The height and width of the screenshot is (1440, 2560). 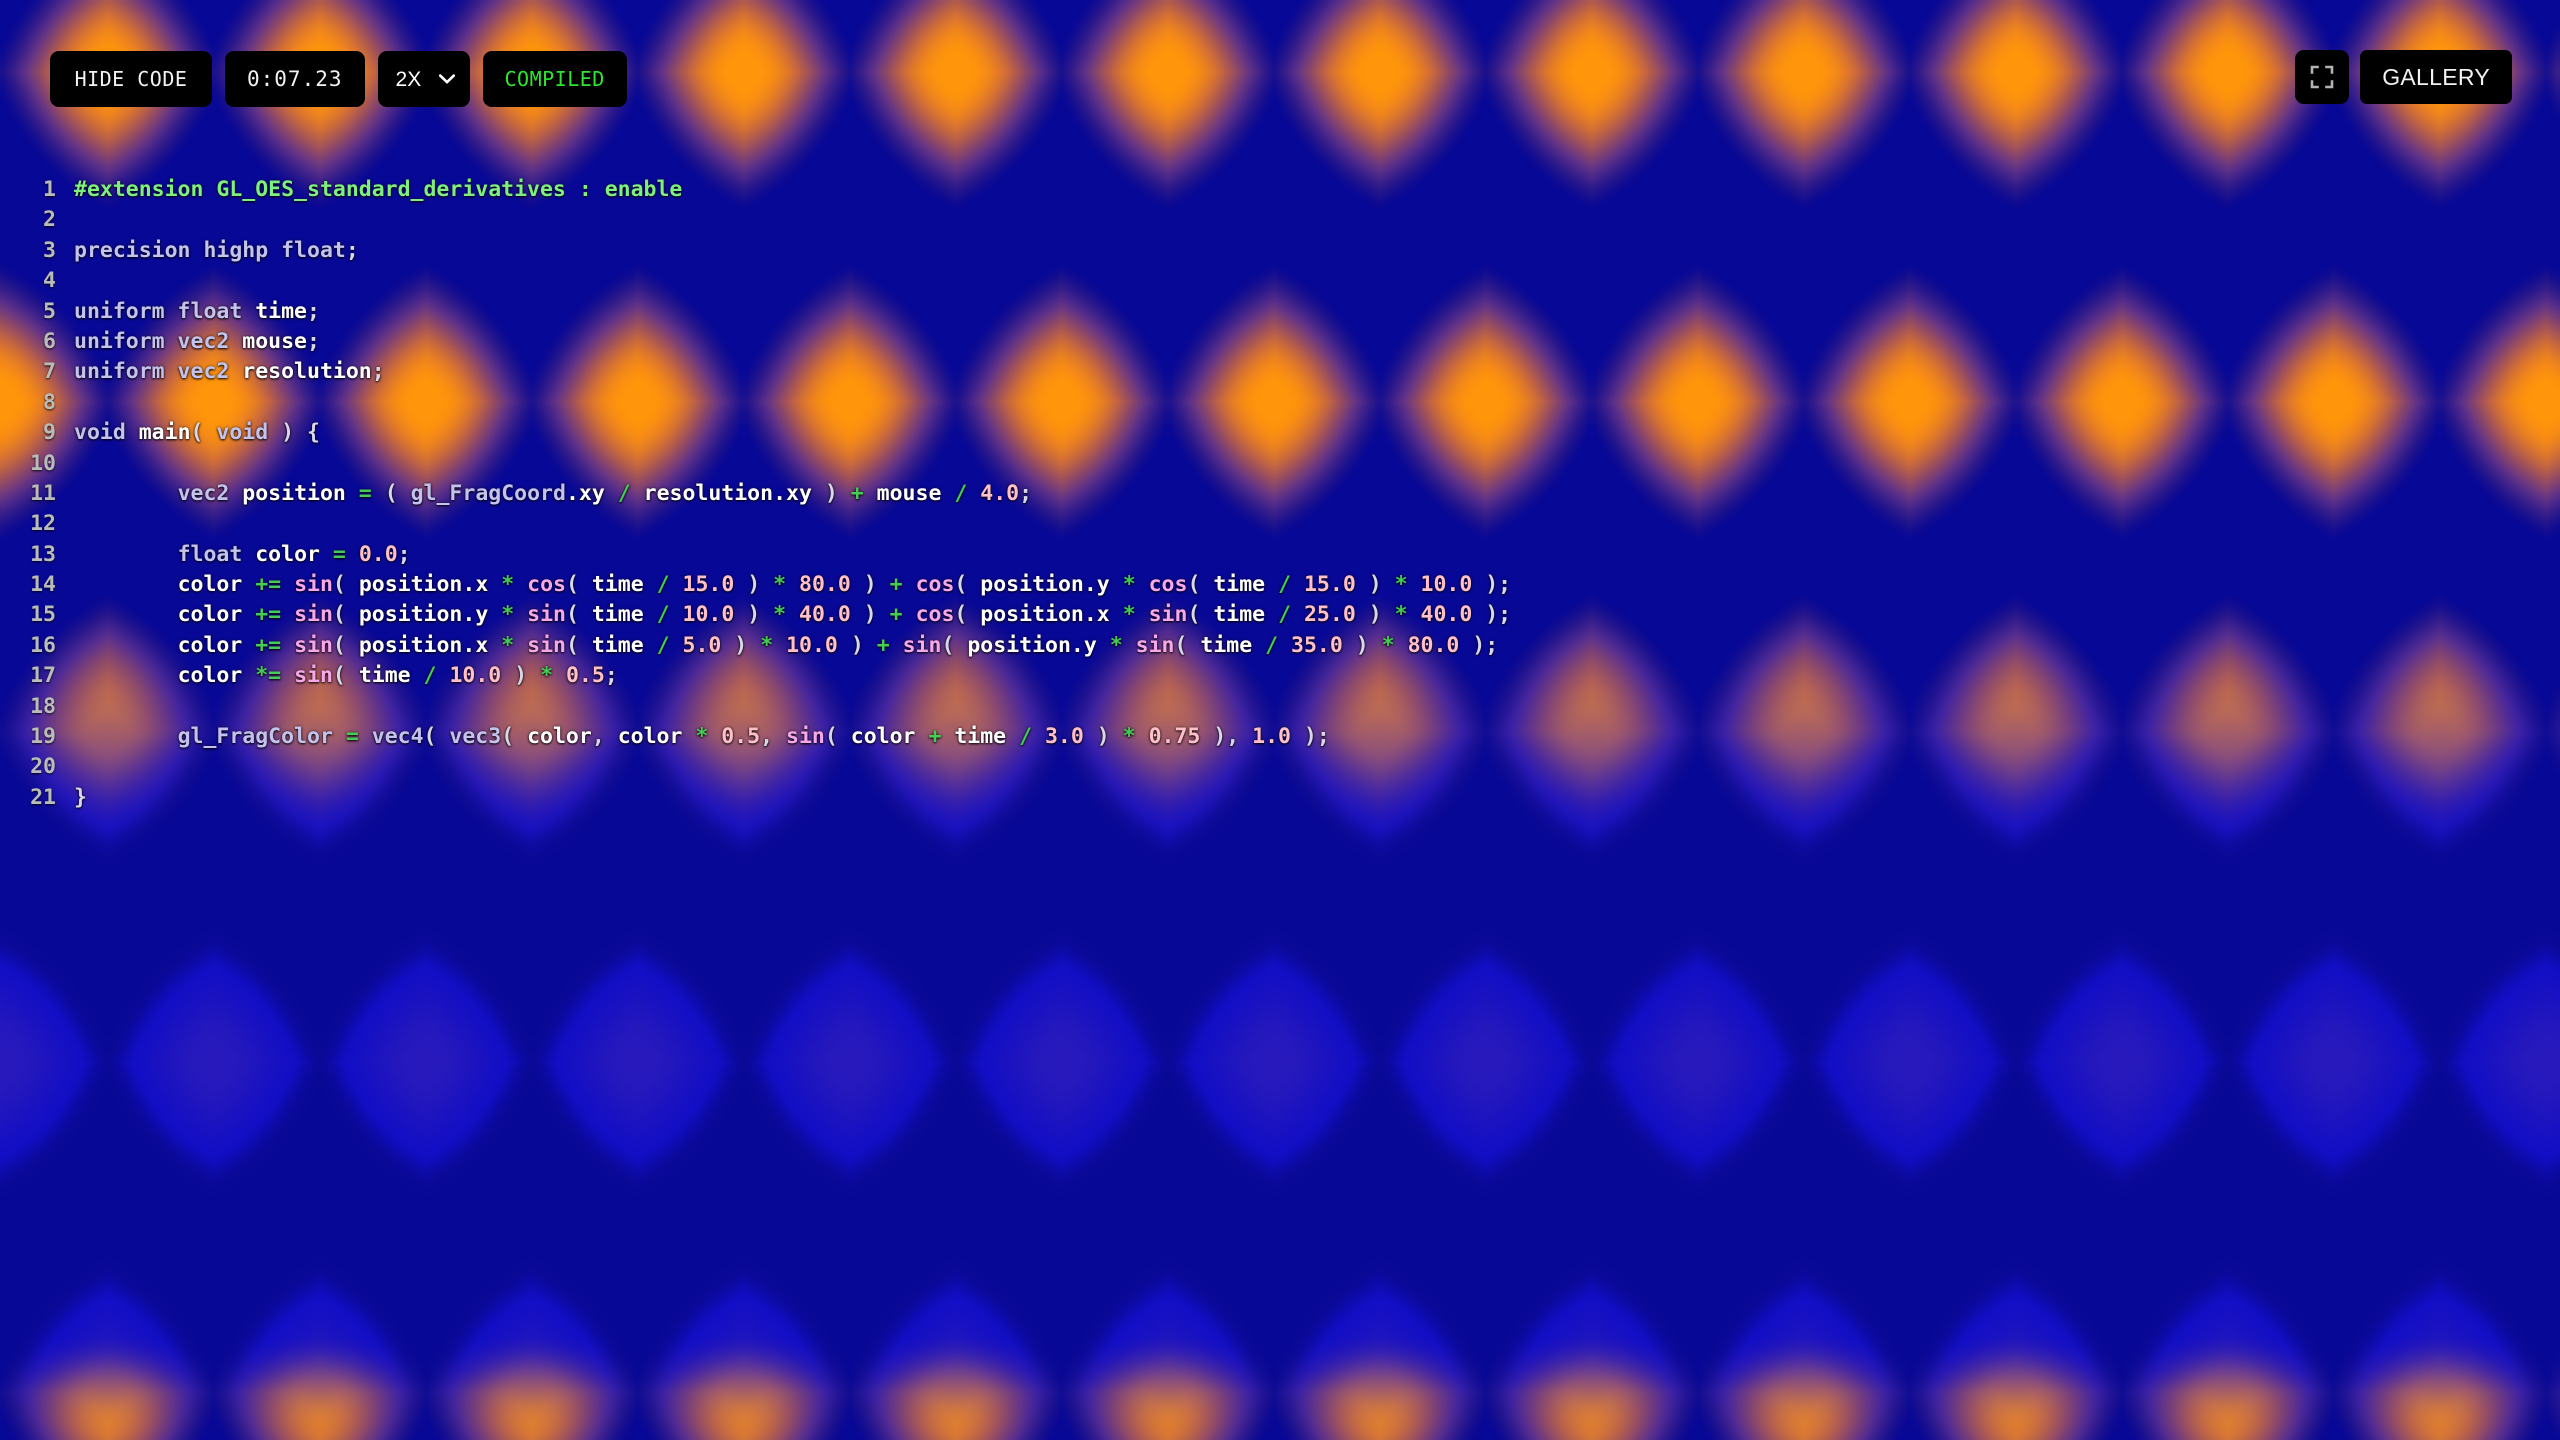 I want to click on line-number: 15, so click(x=43, y=615).